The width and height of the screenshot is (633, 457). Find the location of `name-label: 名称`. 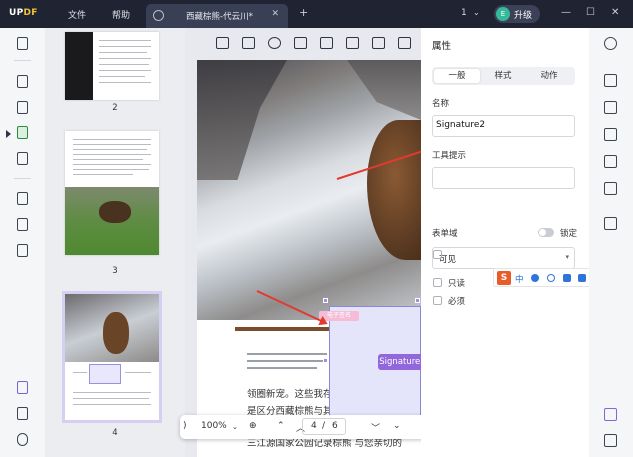

name-label: 名称 is located at coordinates (441, 104).